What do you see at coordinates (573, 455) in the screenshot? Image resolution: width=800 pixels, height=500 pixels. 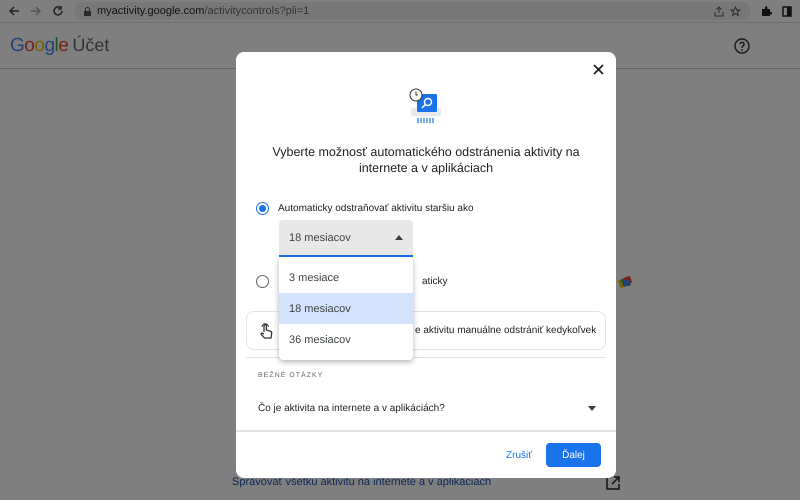 I see `next-button: Ďalej` at bounding box center [573, 455].